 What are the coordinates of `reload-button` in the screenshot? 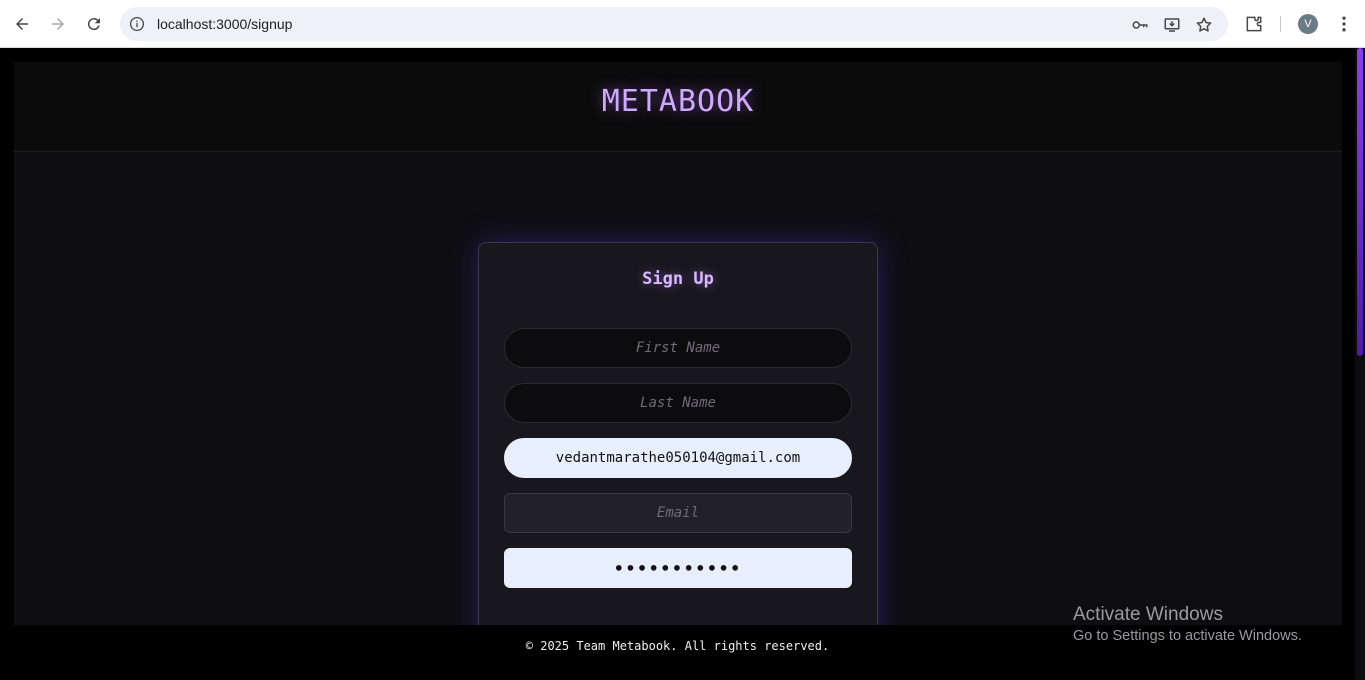 It's located at (94, 24).